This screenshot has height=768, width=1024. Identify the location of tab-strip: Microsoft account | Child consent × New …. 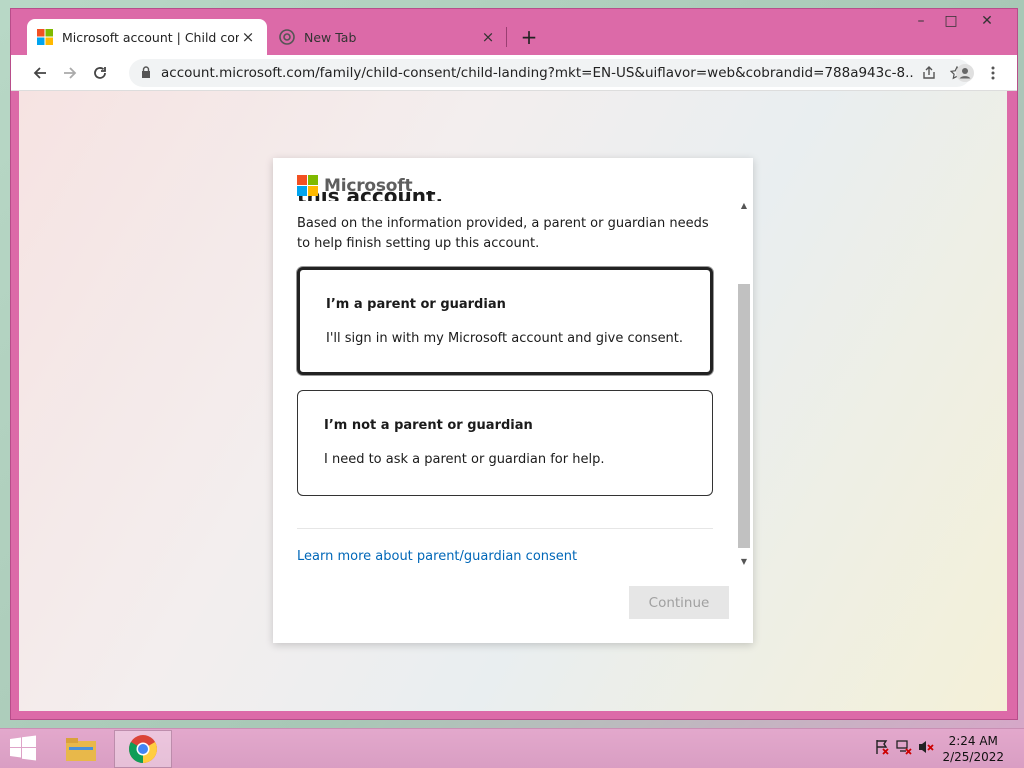
(514, 32).